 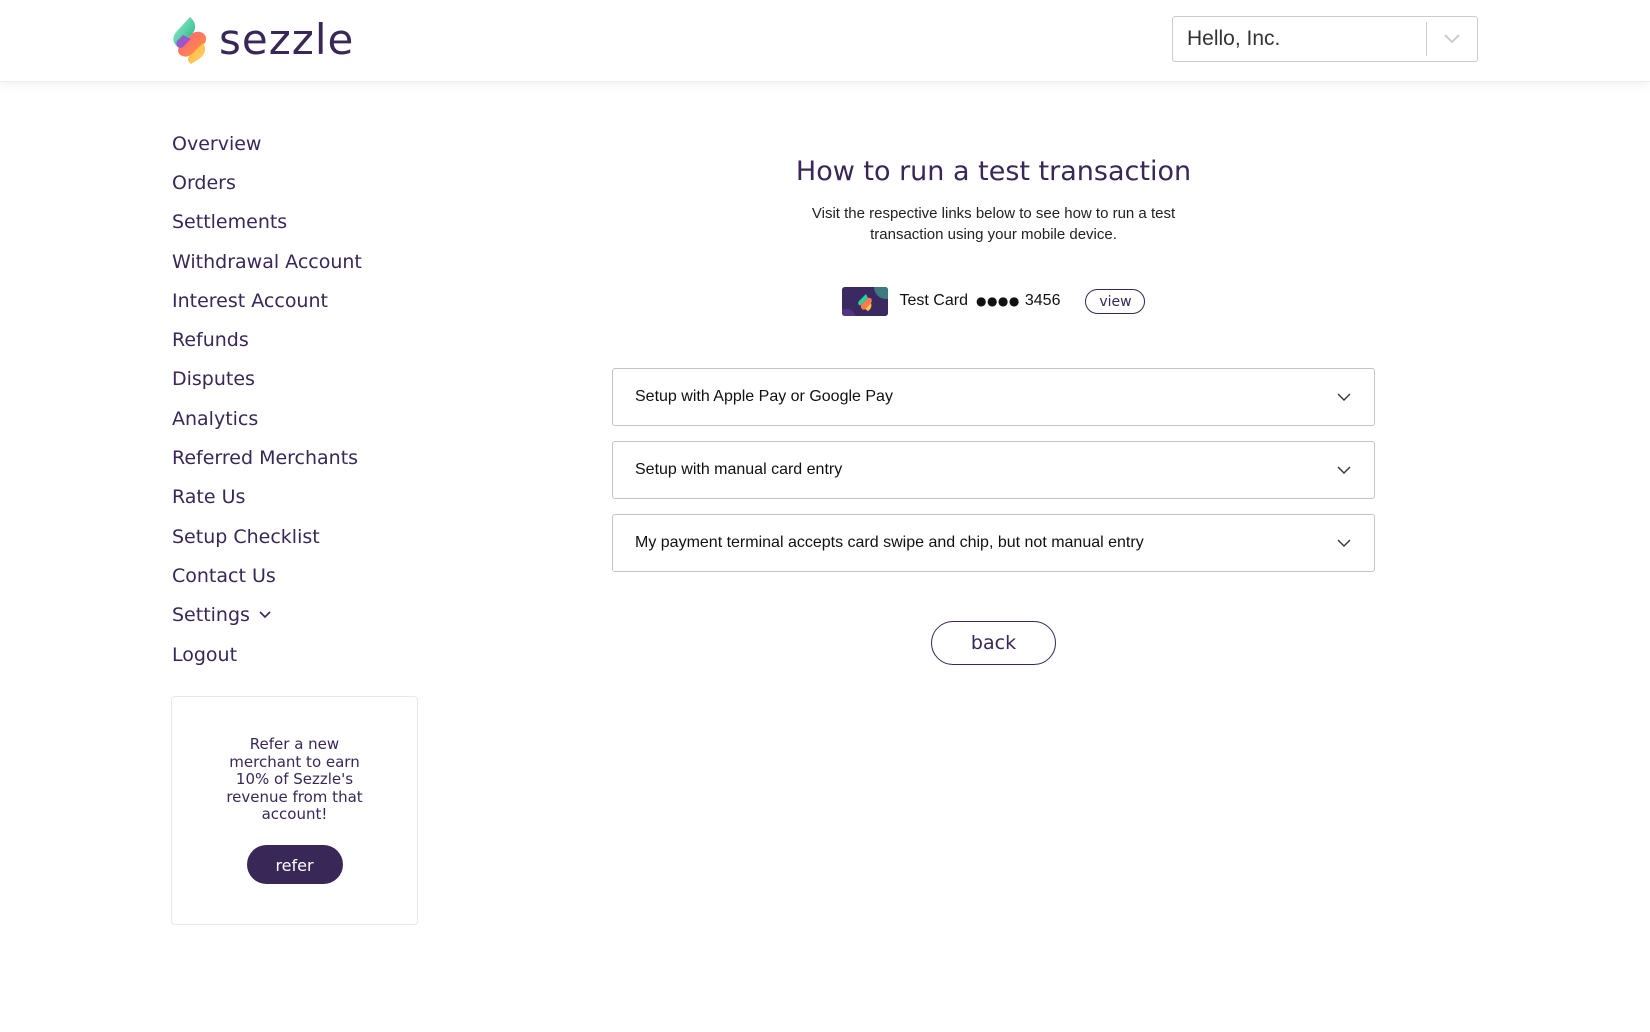 I want to click on sidebar-item-label: Disputes, so click(x=213, y=379).